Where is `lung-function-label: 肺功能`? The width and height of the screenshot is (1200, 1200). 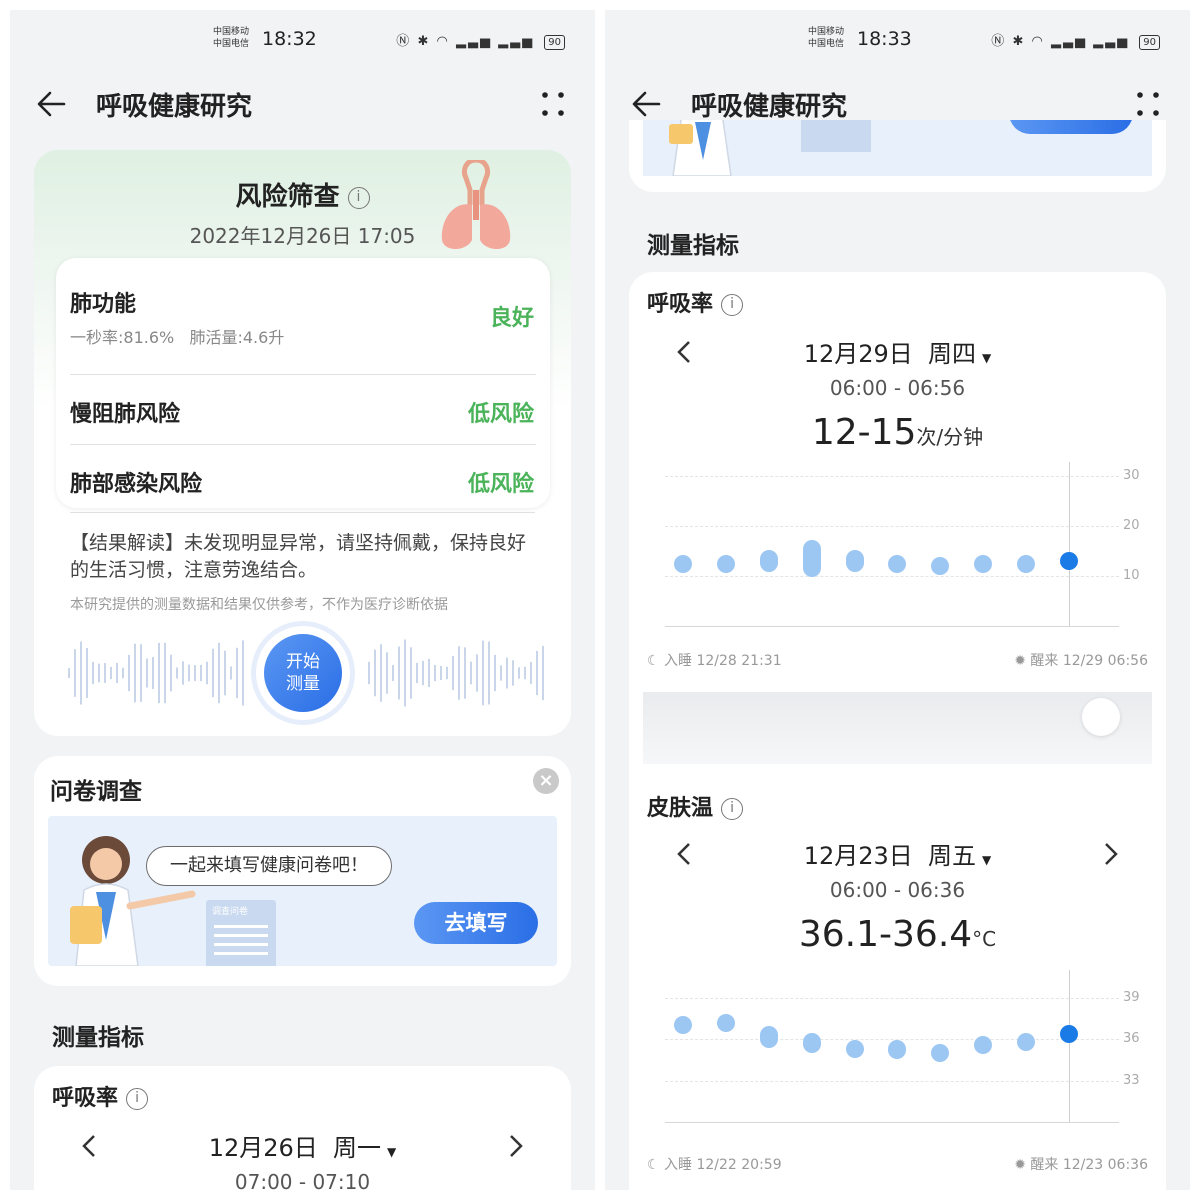
lung-function-label: 肺功能 is located at coordinates (103, 304).